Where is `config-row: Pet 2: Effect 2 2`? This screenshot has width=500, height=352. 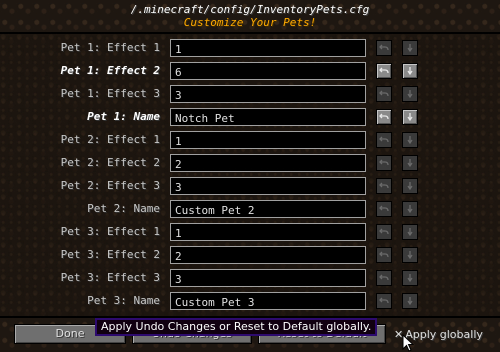
config-row: Pet 2: Effect 2 2 is located at coordinates (250, 164).